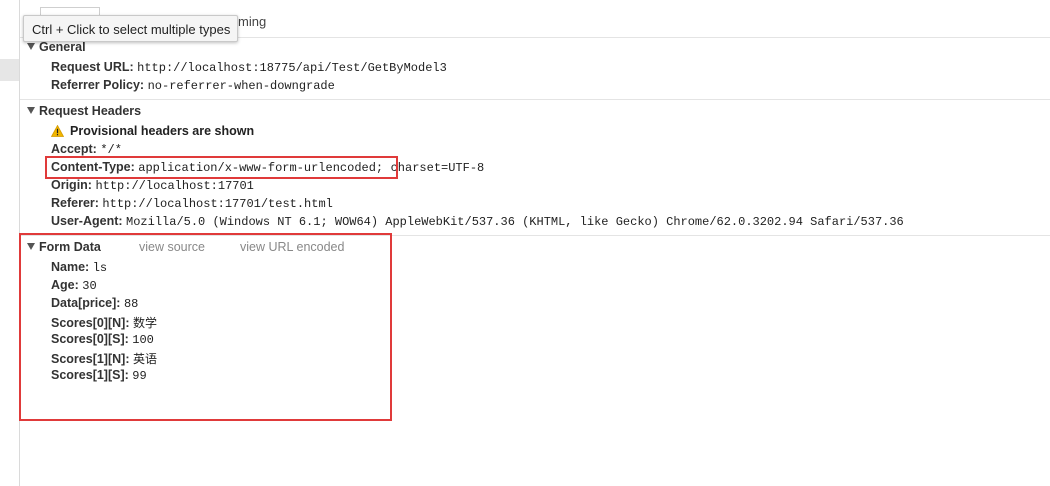  I want to click on referer-label: Referer:, so click(75, 203).